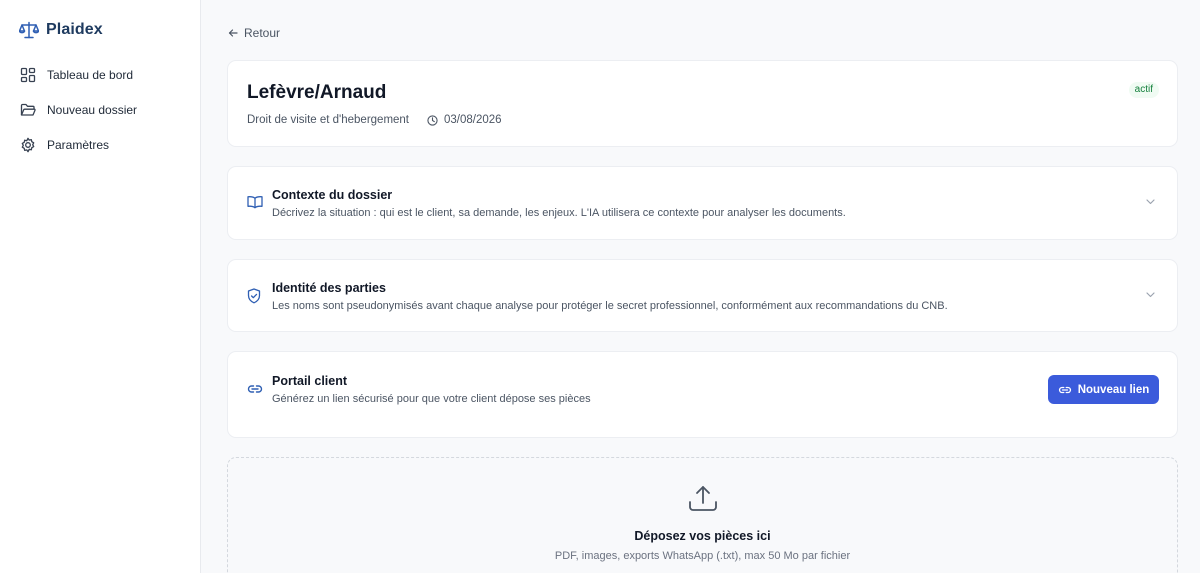 The height and width of the screenshot is (573, 1200). What do you see at coordinates (310, 381) in the screenshot?
I see `portal-title: Portail client` at bounding box center [310, 381].